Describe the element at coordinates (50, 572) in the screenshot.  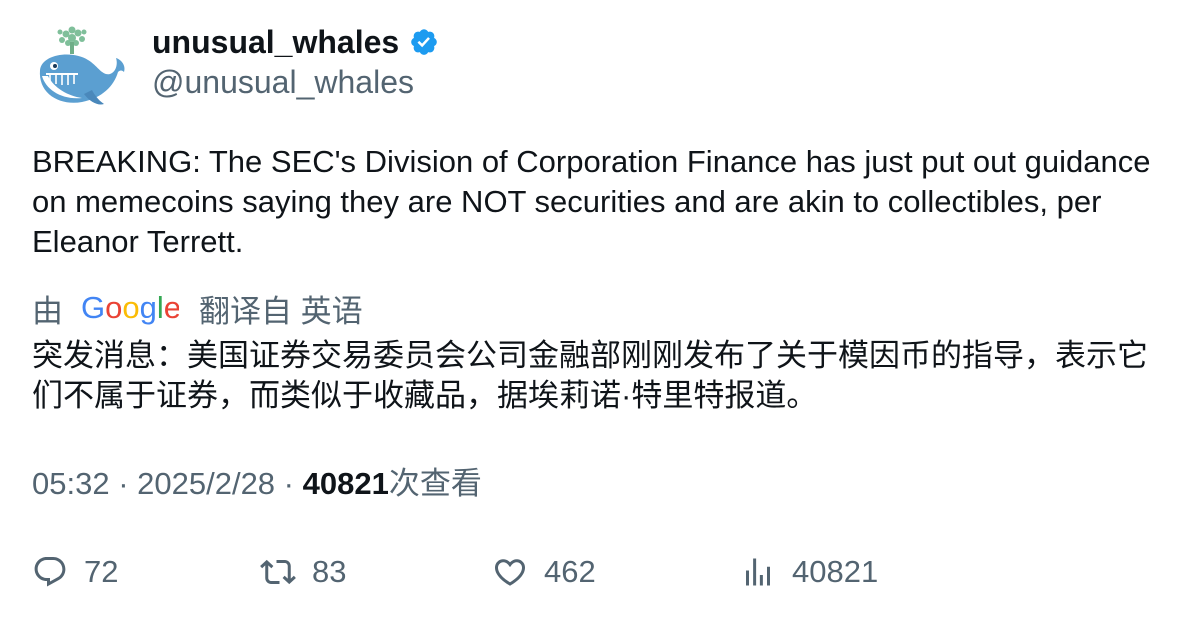
I see `reply-icon` at that location.